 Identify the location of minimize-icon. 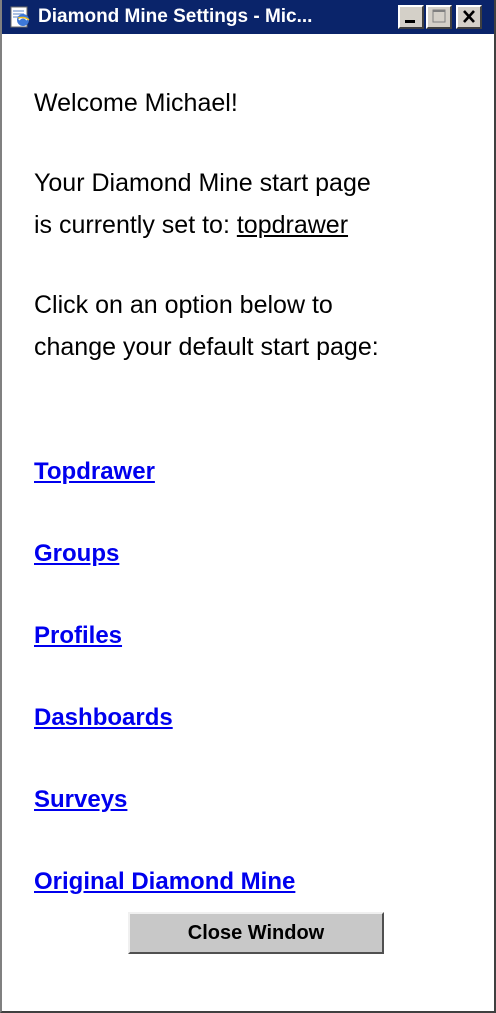
(410, 21).